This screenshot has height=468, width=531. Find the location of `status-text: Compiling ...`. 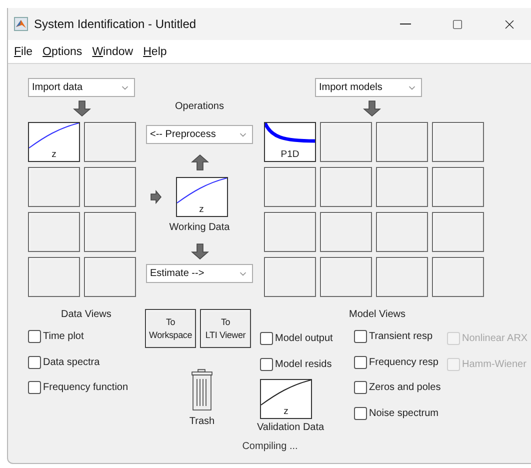

status-text: Compiling ... is located at coordinates (270, 446).